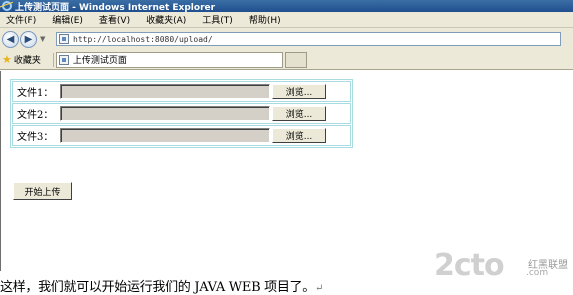  Describe the element at coordinates (63, 59) in the screenshot. I see `tab-page-icon` at that location.